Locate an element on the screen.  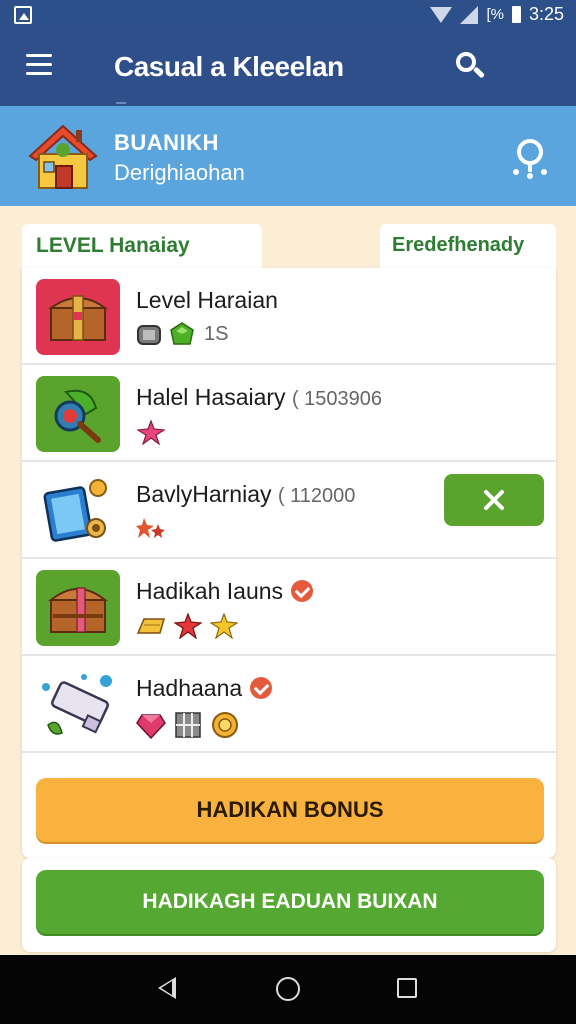
system-nav-bar is located at coordinates (288, 989).